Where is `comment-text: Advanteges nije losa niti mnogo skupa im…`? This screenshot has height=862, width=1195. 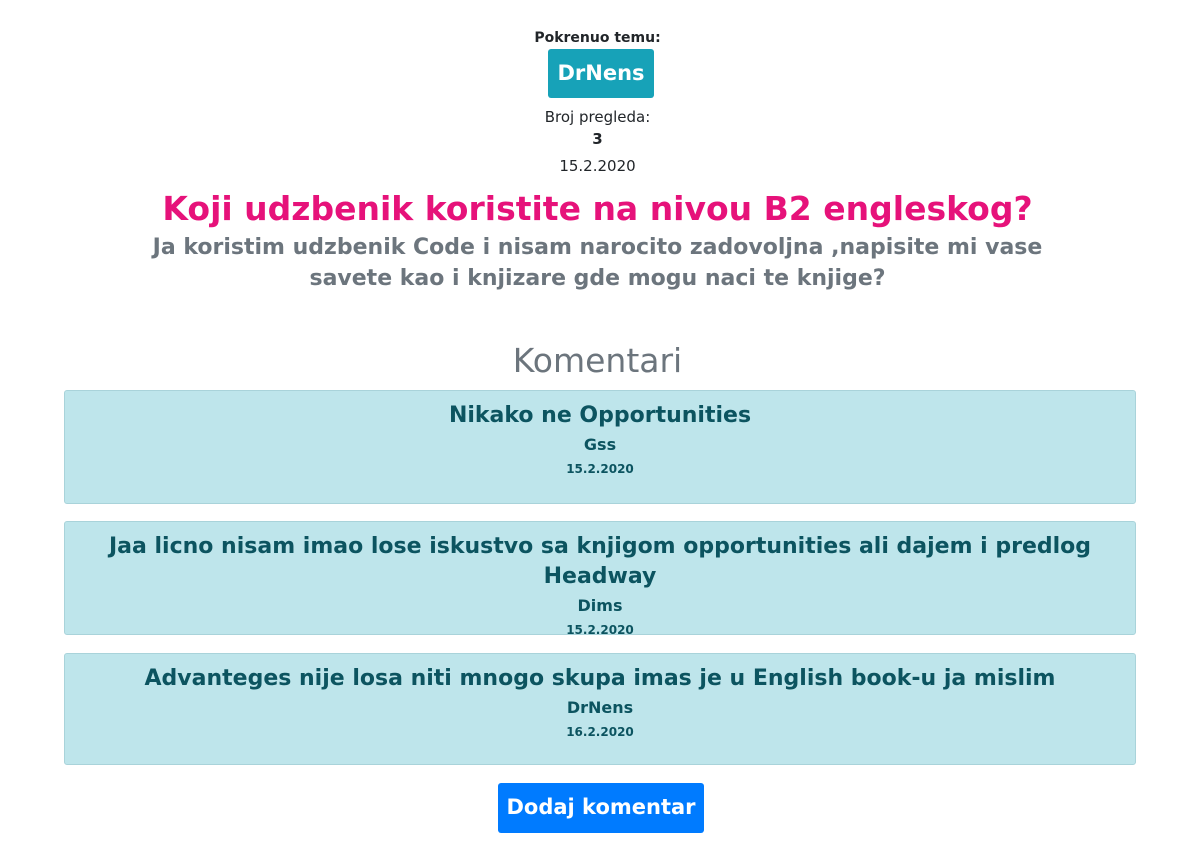 comment-text: Advanteges nije losa niti mnogo skupa im… is located at coordinates (600, 678).